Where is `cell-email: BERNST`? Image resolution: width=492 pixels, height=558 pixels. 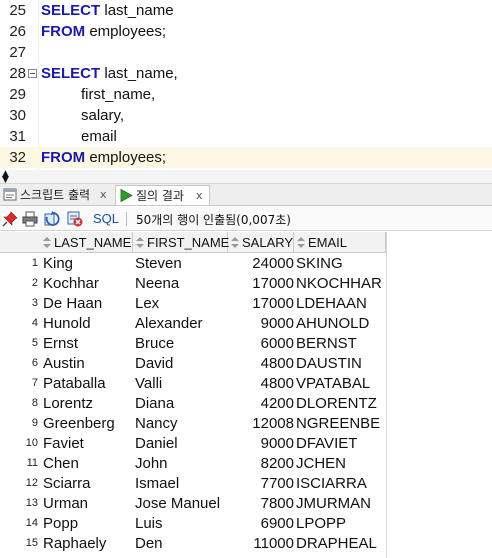 cell-email: BERNST is located at coordinates (326, 344).